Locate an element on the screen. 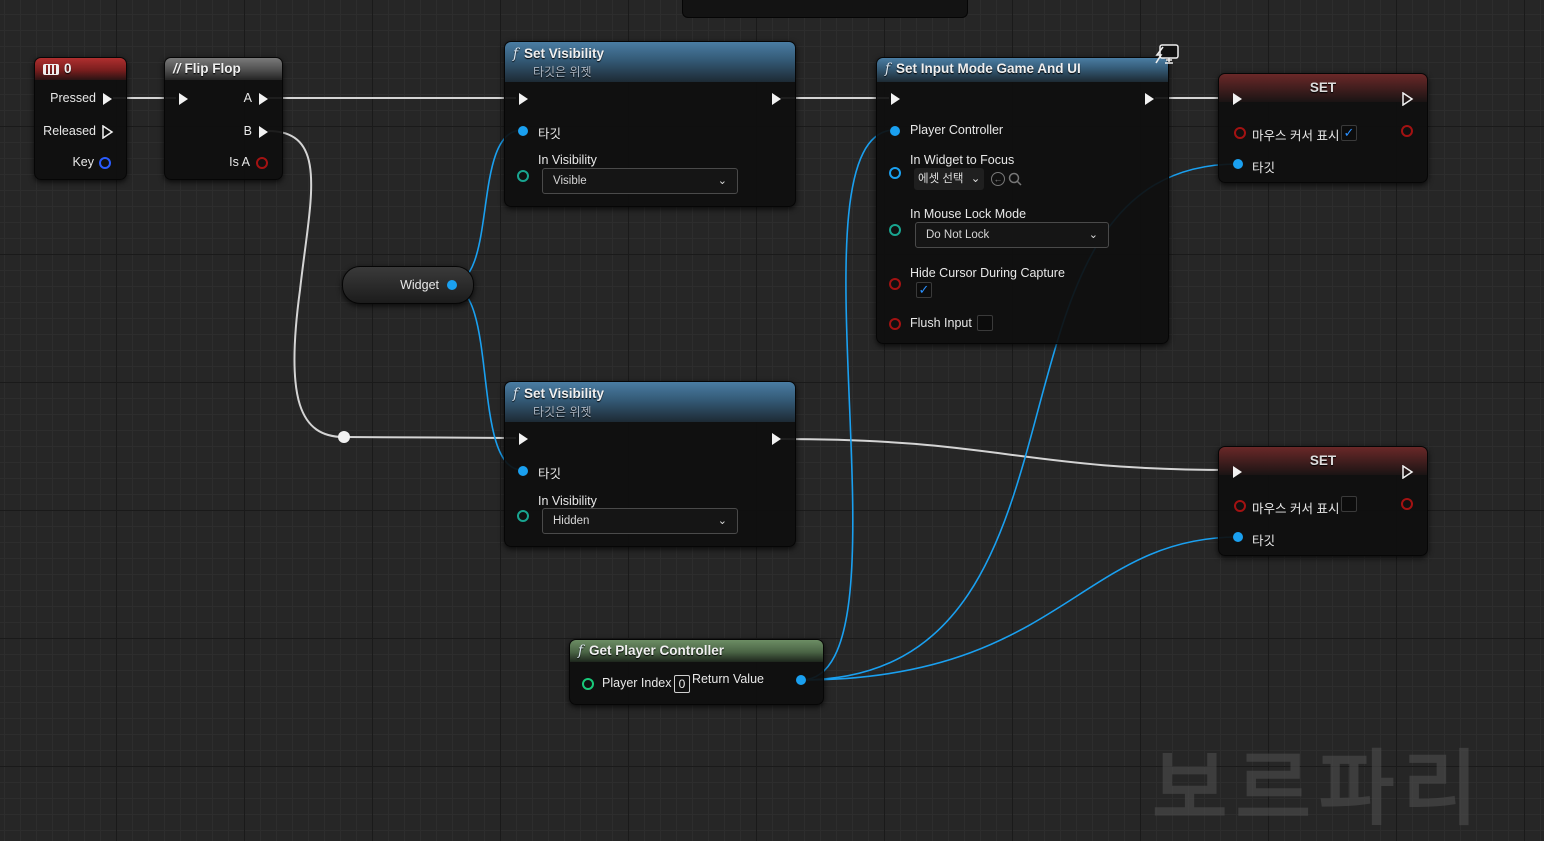 This screenshot has height=841, width=1544. set-visibility-1-visibility-label: In Visibility is located at coordinates (567, 160).